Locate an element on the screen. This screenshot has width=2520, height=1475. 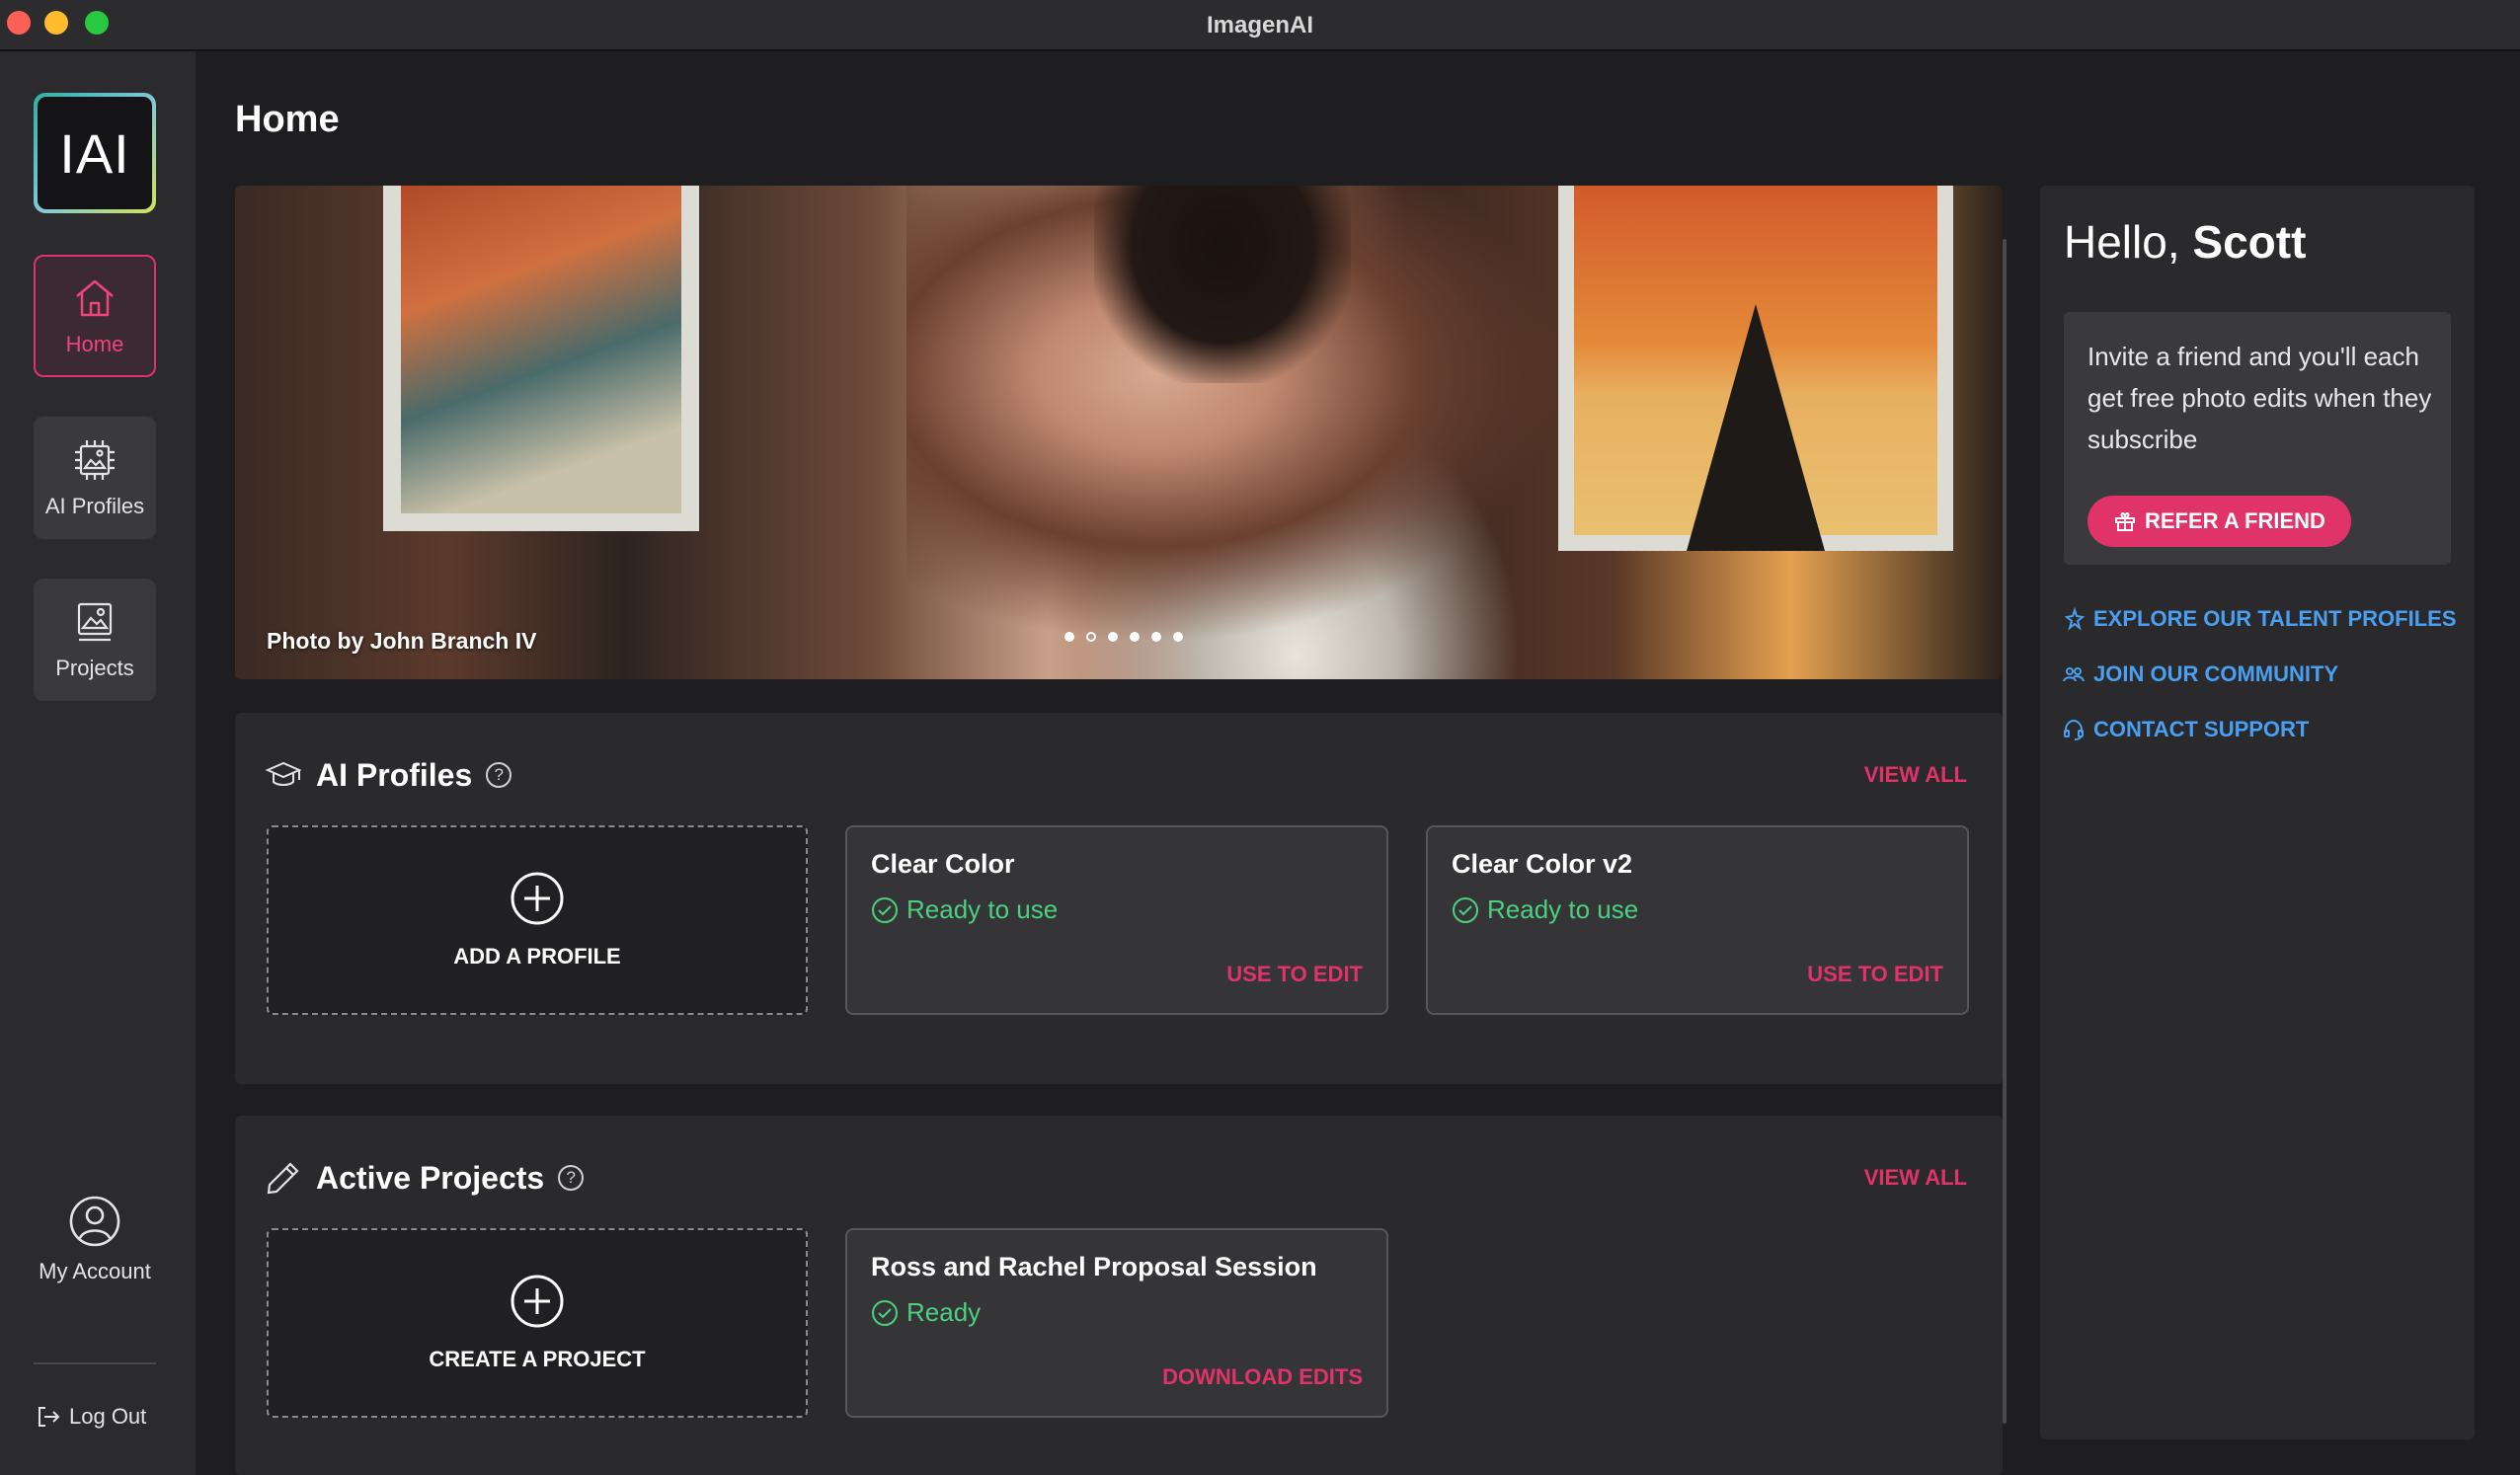
join-community-link: JOIN OUR COMMUNITY is located at coordinates (2200, 674).